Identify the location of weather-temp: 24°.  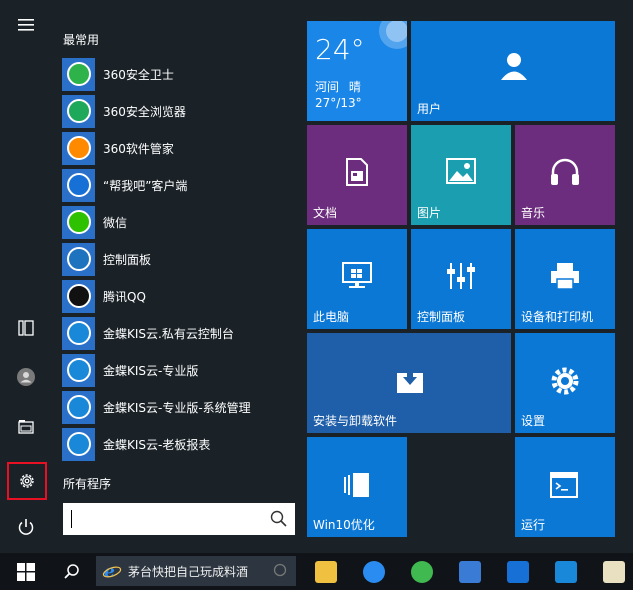
(340, 49).